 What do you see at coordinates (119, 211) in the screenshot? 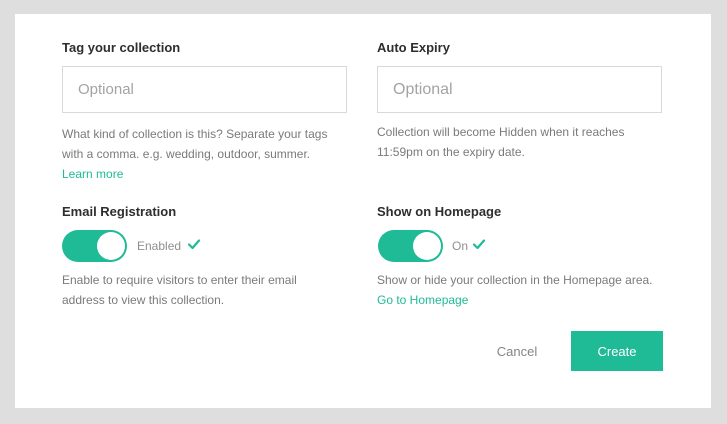
I see `email-registration-label: Email Registration` at bounding box center [119, 211].